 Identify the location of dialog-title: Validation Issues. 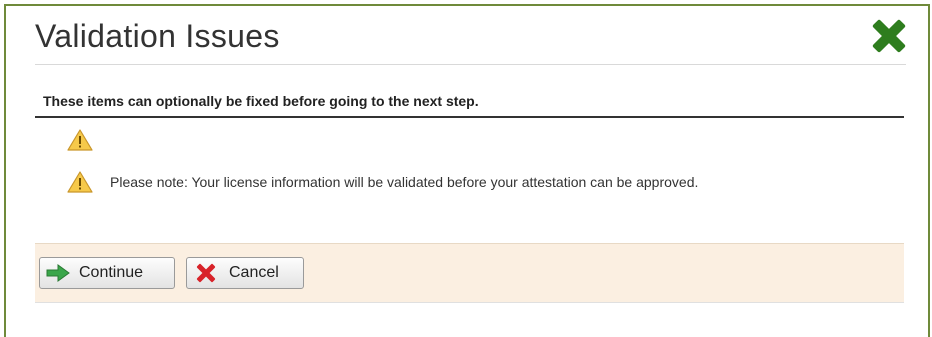
(157, 36).